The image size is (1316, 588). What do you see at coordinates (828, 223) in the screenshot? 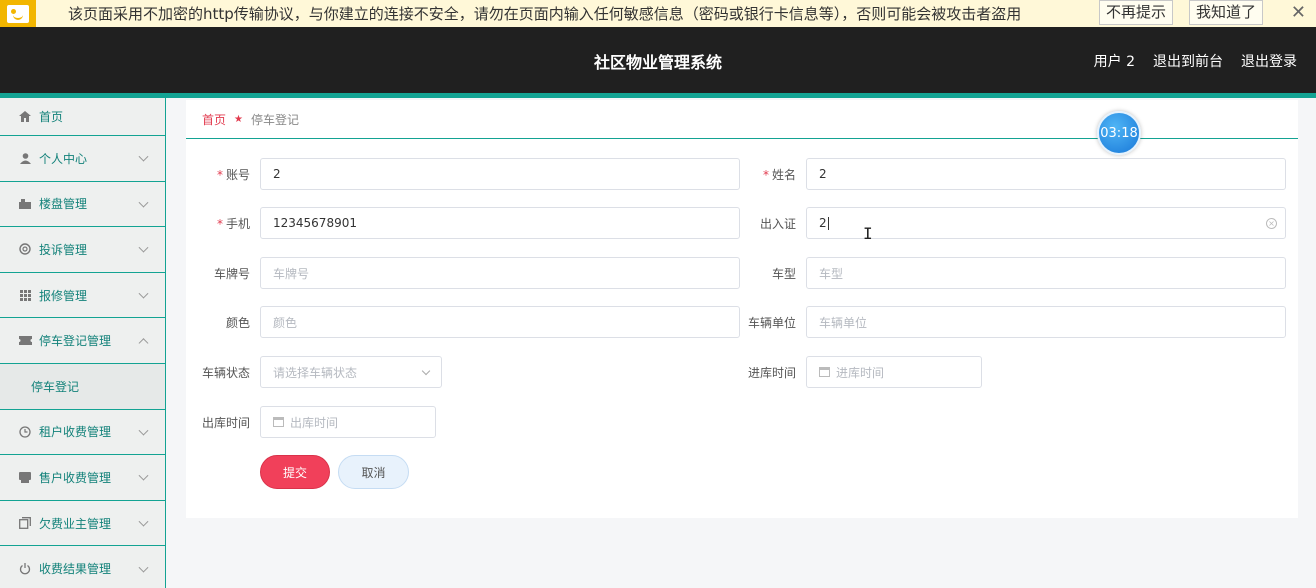
I see `text-caret` at bounding box center [828, 223].